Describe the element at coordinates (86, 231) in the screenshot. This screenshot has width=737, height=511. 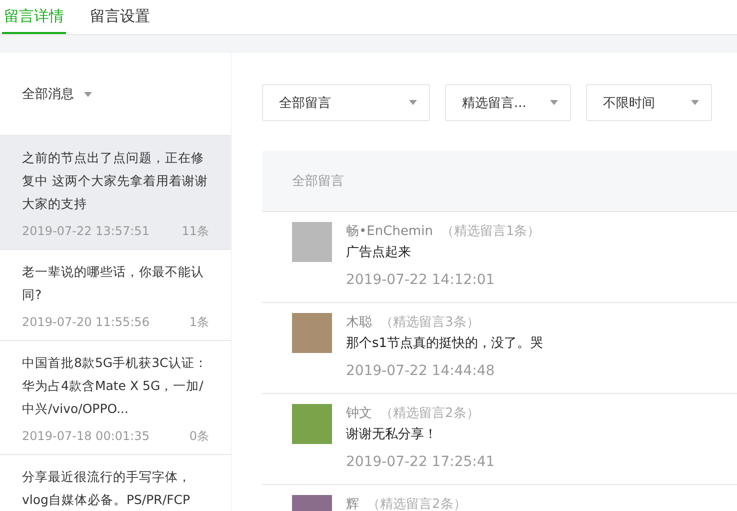
I see `message-time: 2019-07-22 13:57:51` at that location.